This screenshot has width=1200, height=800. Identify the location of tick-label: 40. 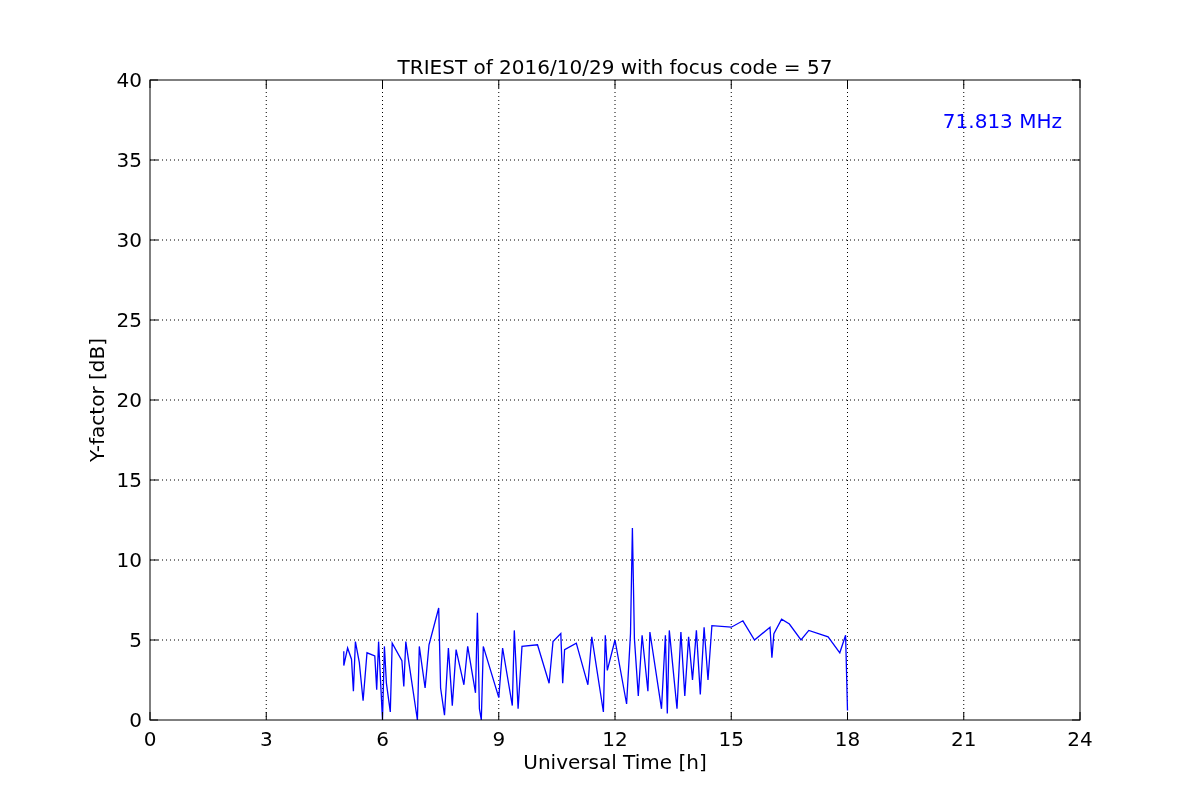
(129, 80).